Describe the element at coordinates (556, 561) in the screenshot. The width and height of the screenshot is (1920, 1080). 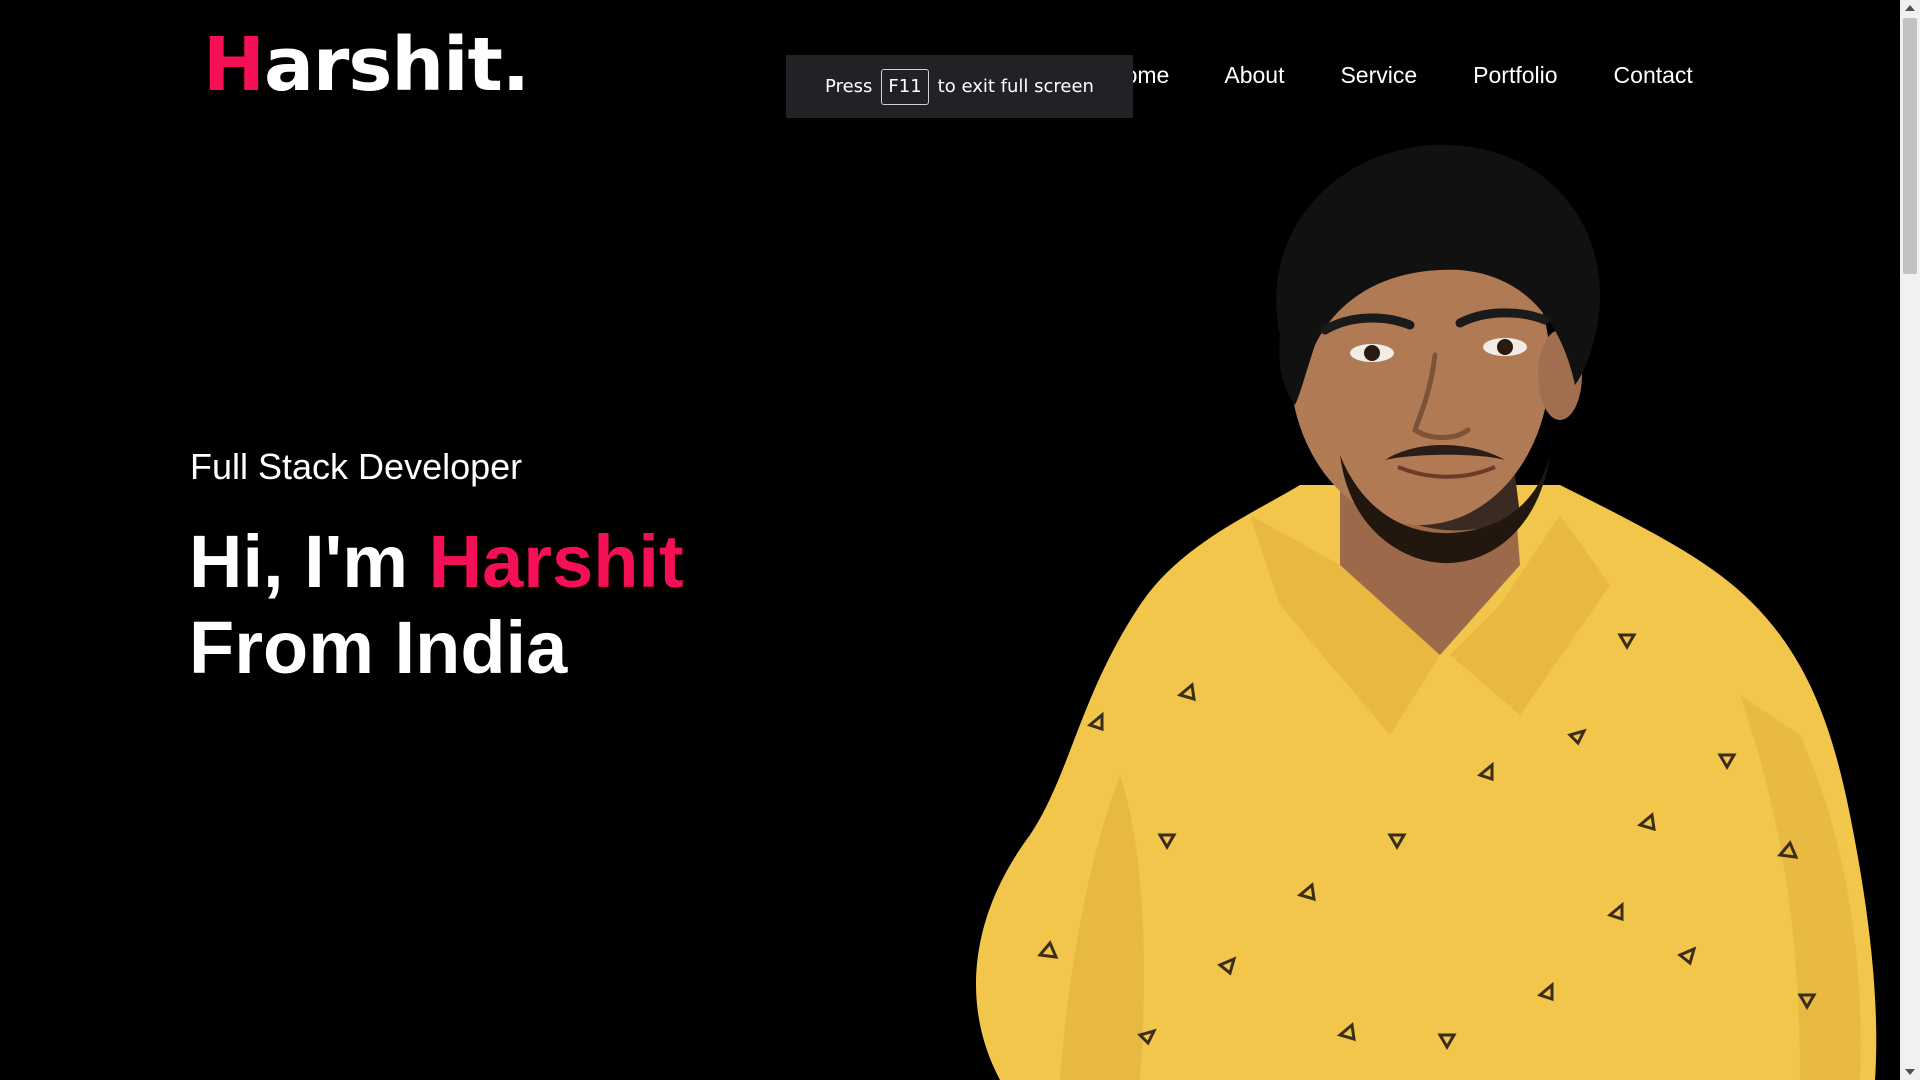
I see `hero-name: Harshit` at that location.